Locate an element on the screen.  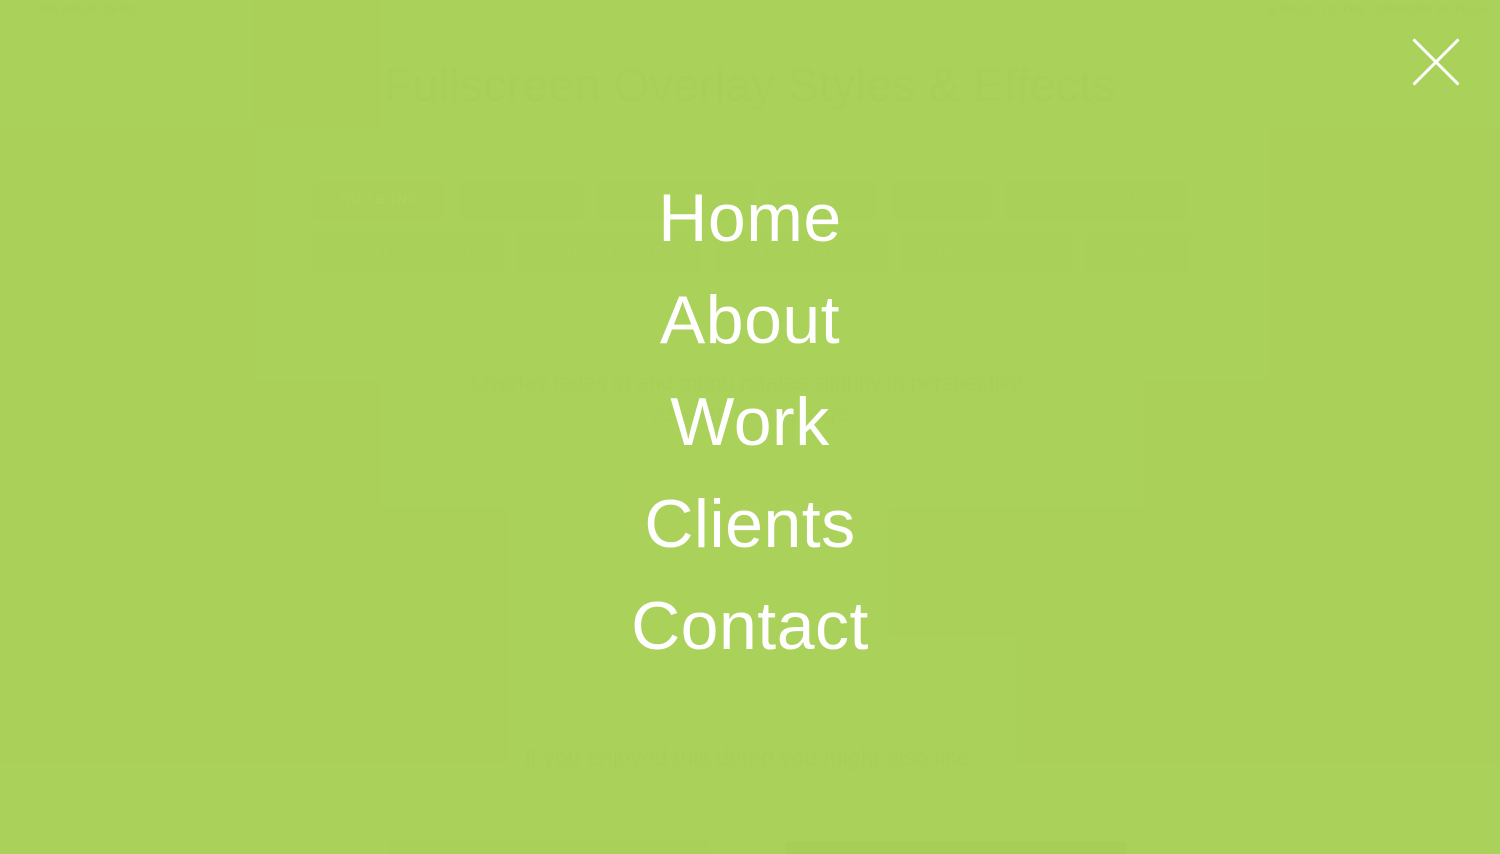
overlay-menu-link-contact: Contact is located at coordinates (750, 626).